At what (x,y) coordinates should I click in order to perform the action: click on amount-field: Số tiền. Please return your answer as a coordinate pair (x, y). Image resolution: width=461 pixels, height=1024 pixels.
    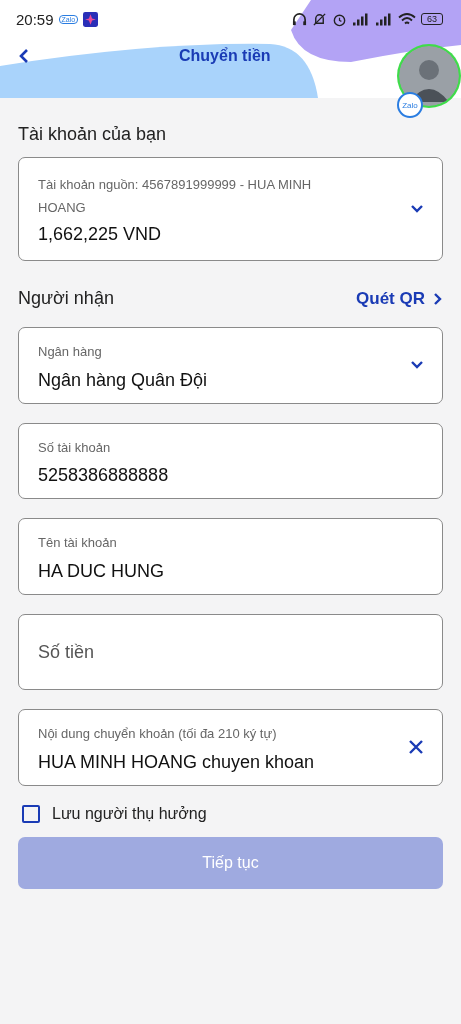
    Looking at the image, I should click on (230, 652).